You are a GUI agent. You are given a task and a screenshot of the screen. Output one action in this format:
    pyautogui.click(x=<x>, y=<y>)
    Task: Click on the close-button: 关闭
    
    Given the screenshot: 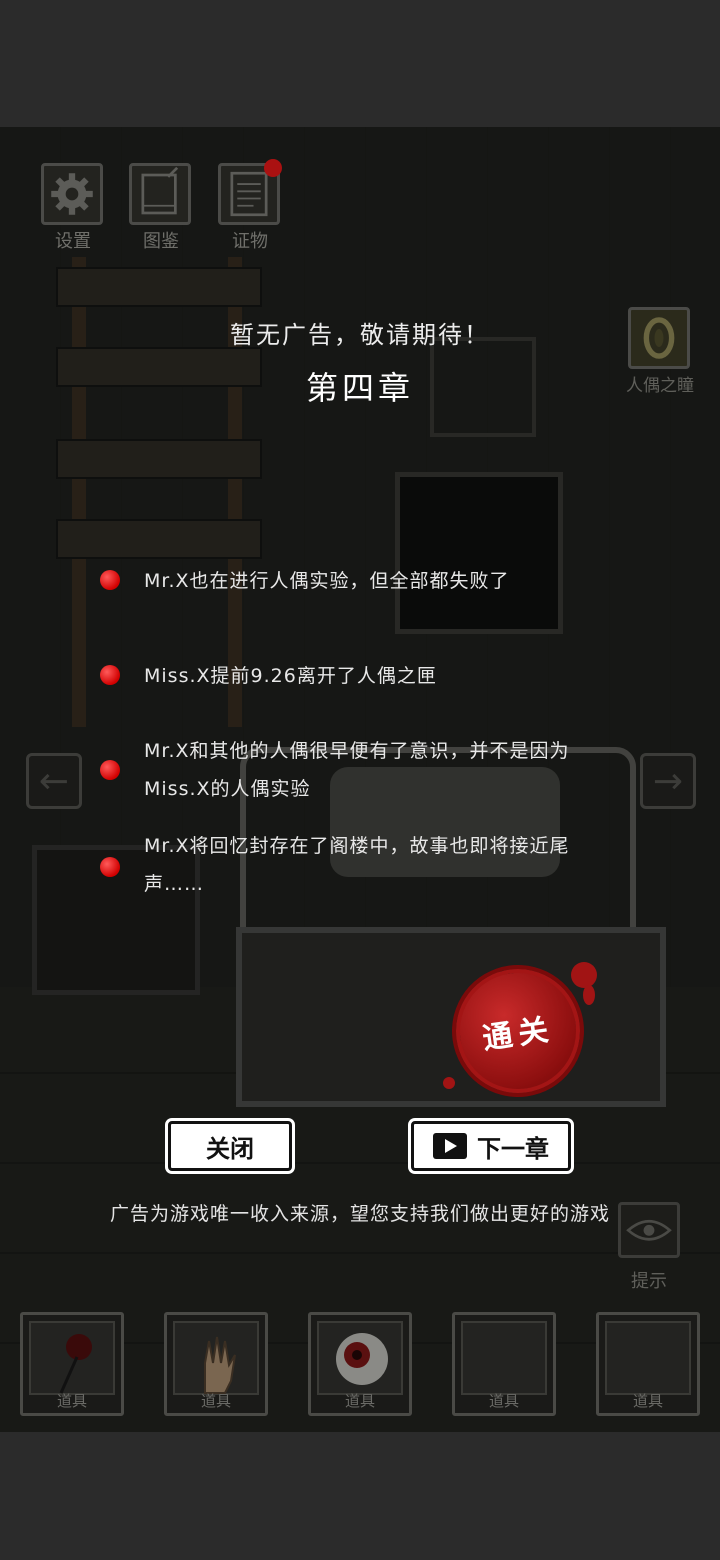 What is the action you would take?
    pyautogui.click(x=230, y=1146)
    